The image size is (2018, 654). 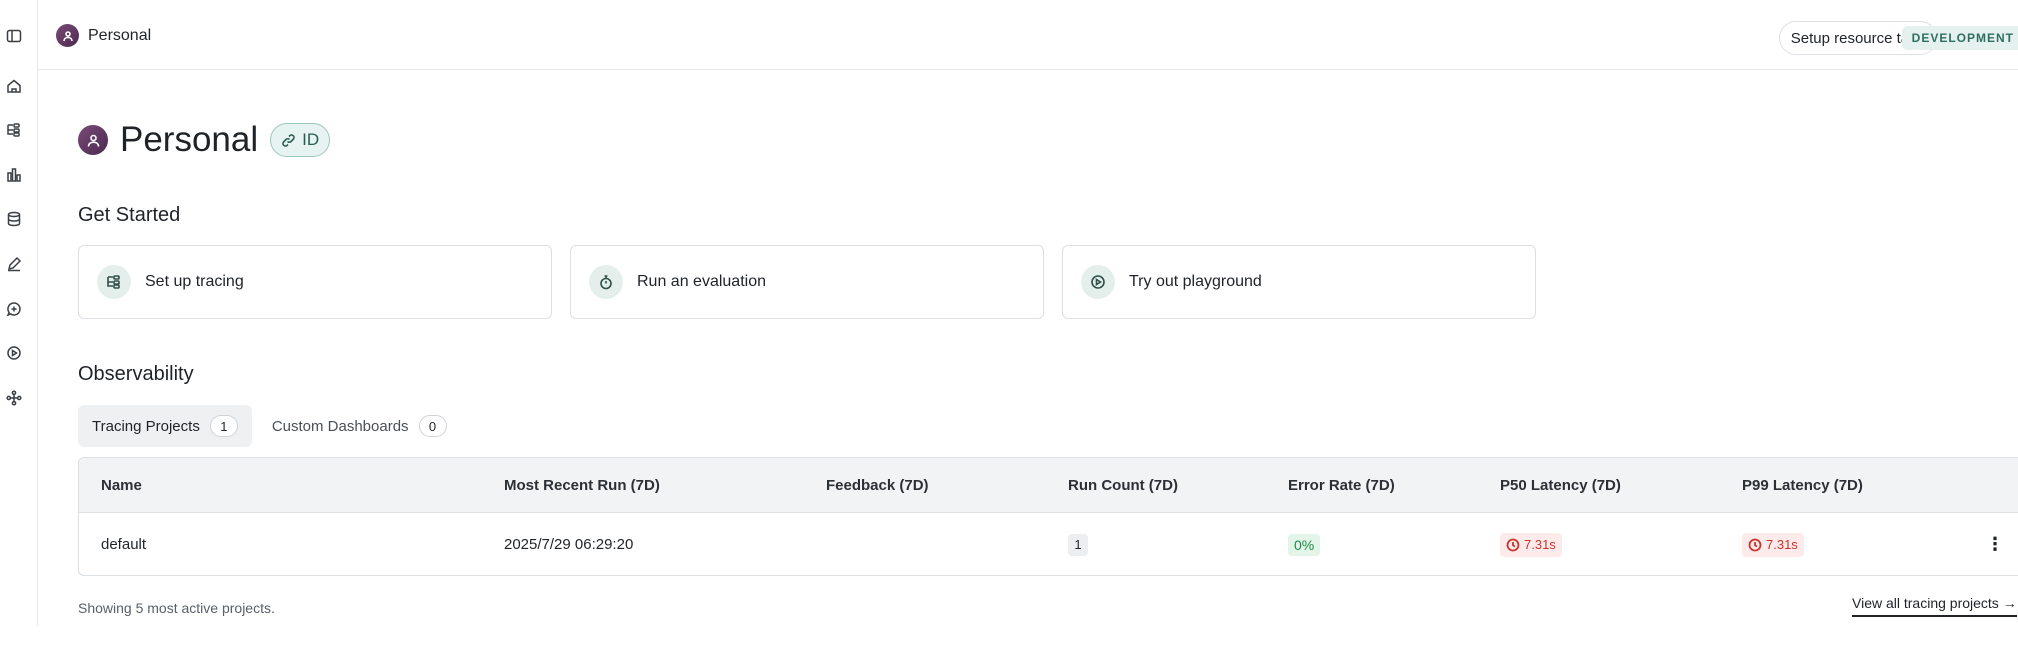 What do you see at coordinates (340, 426) in the screenshot?
I see `tab-label: Custom Dashboards` at bounding box center [340, 426].